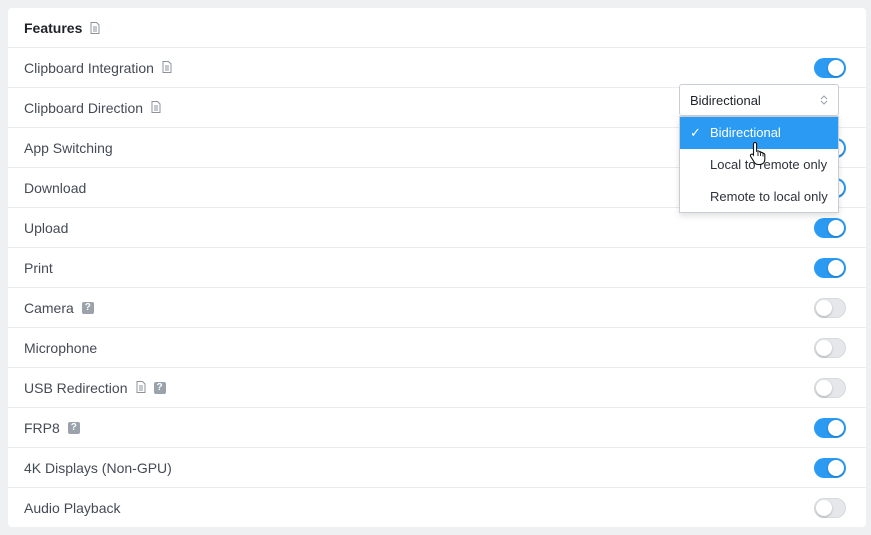 This screenshot has height=535, width=871. I want to click on setting-row-print: Print, so click(437, 268).